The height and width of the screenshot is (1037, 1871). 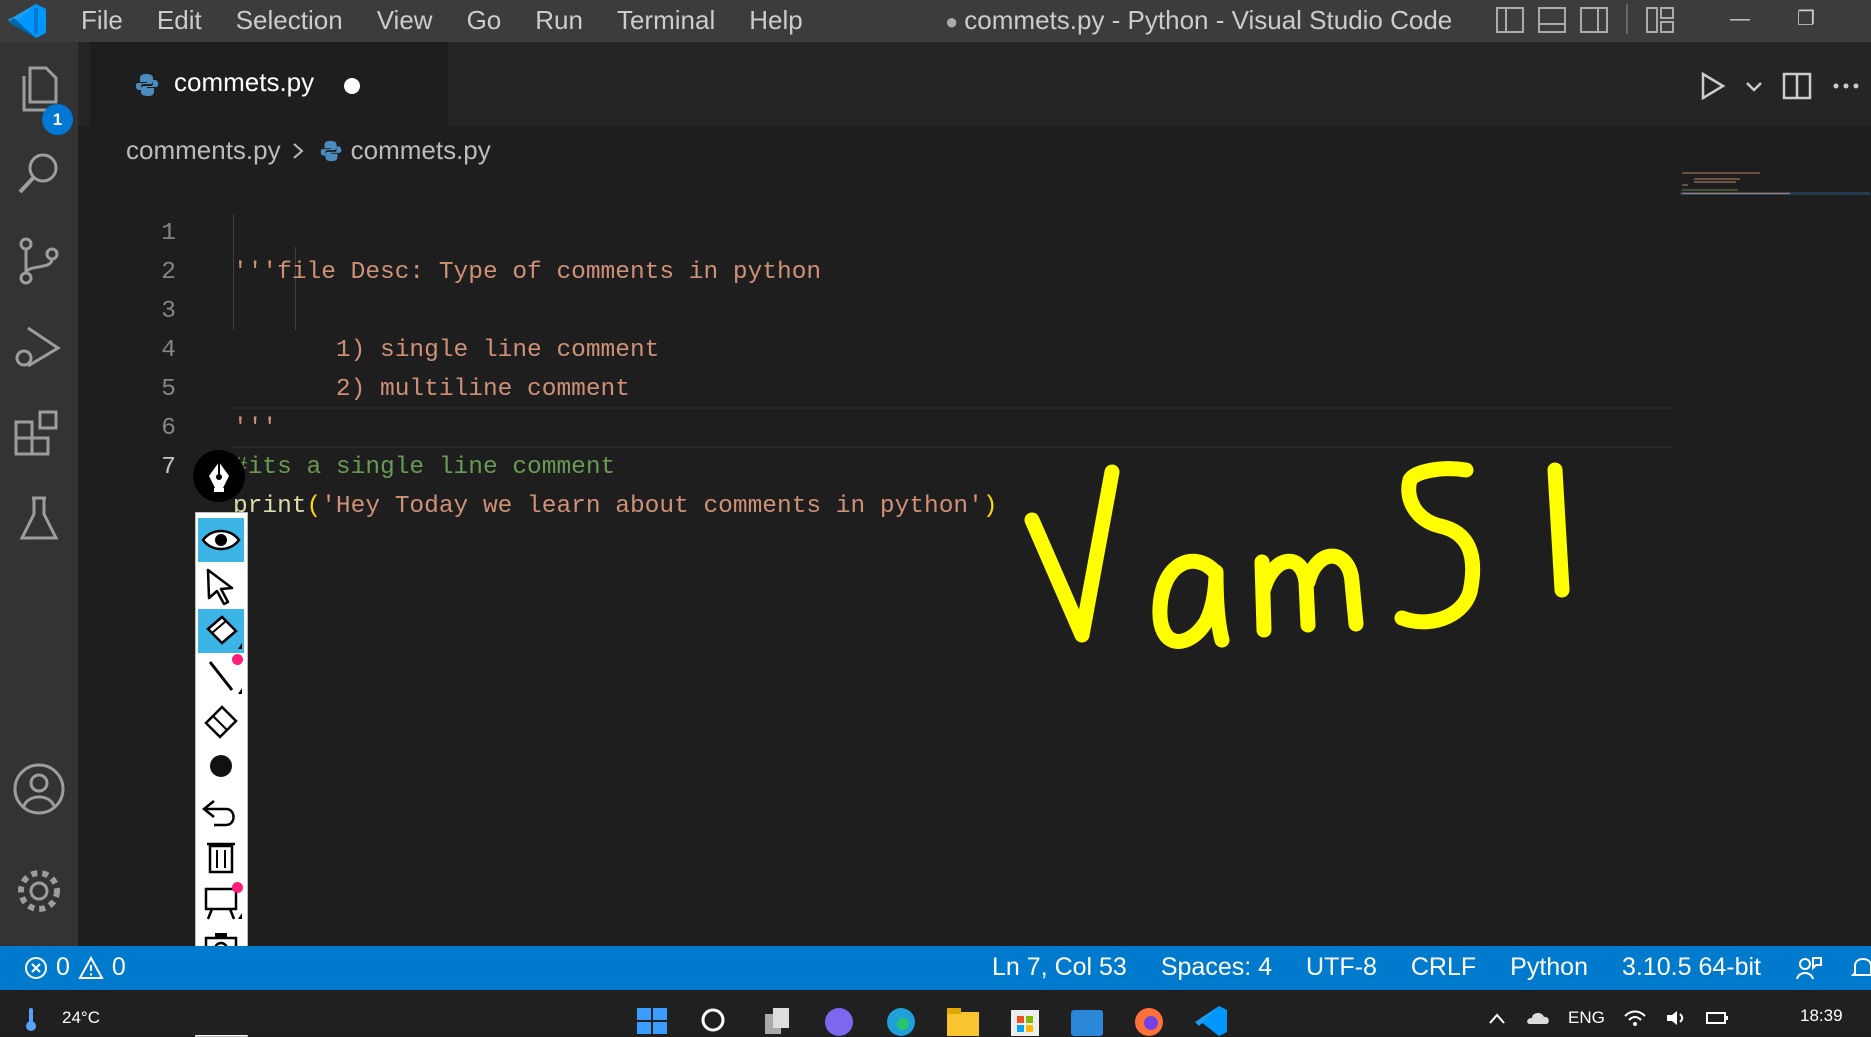 What do you see at coordinates (1537, 1018) in the screenshot?
I see `onedrive-cloud-icon` at bounding box center [1537, 1018].